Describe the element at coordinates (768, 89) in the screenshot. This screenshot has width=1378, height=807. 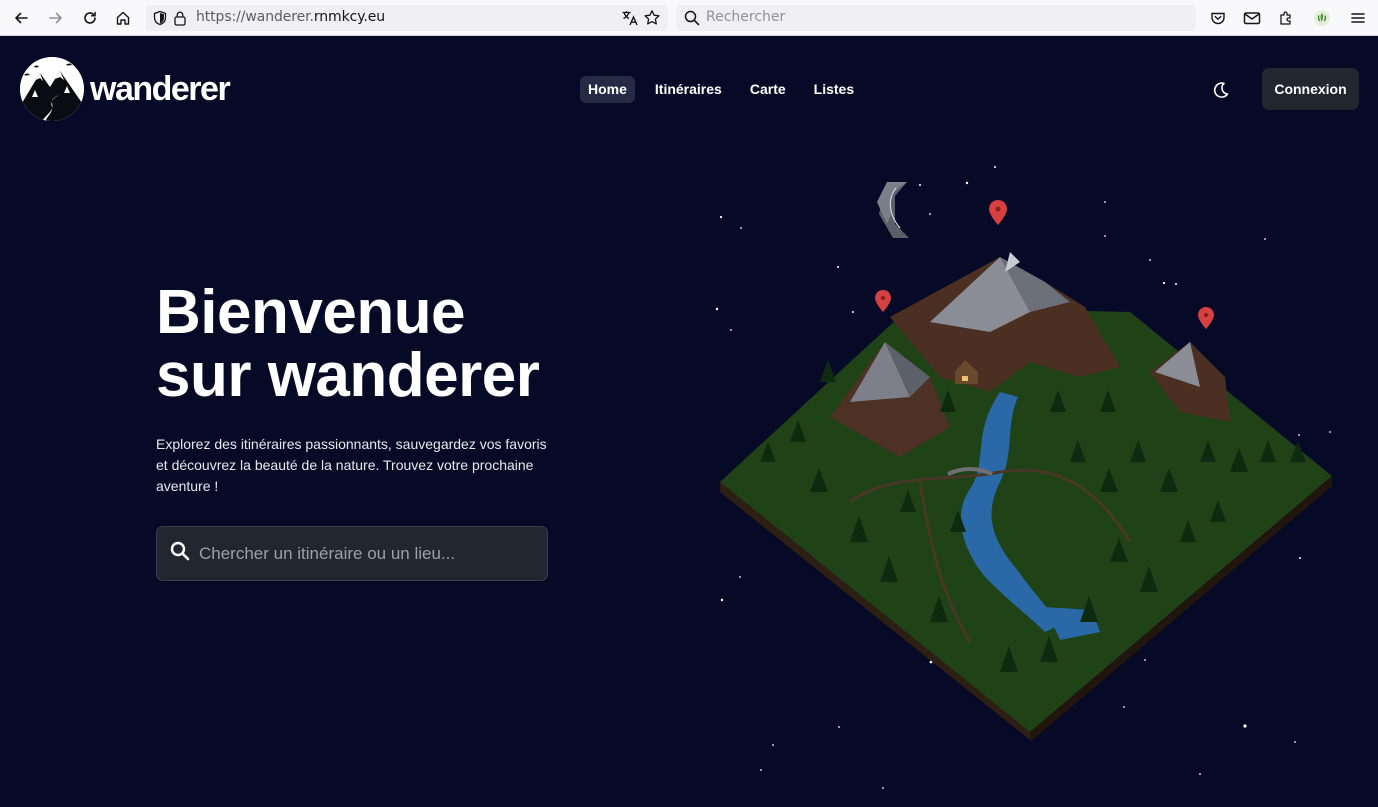
I see `nav-carte: Carte` at that location.